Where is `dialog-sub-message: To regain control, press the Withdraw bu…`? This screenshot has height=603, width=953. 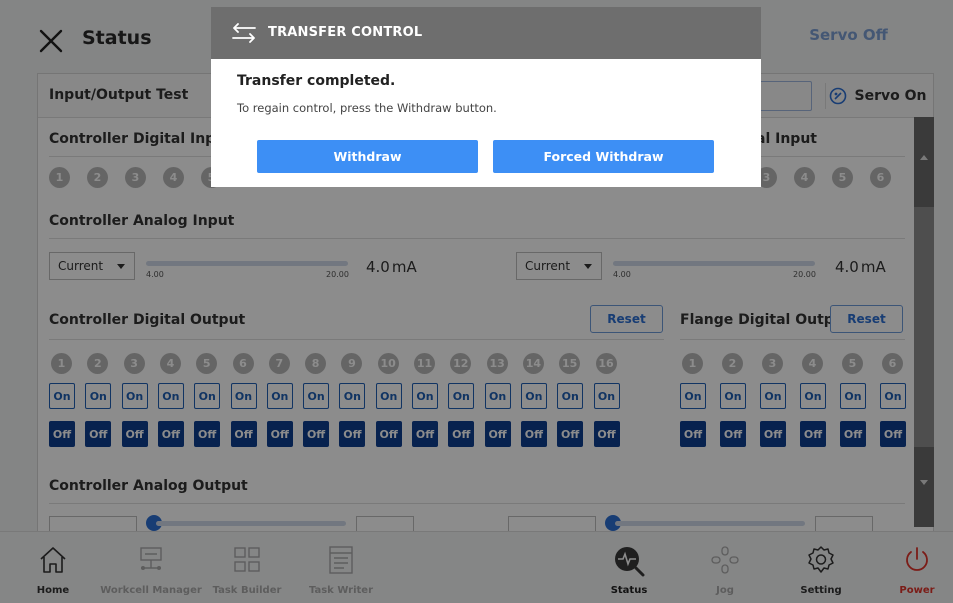
dialog-sub-message: To regain control, press the Withdraw bu… is located at coordinates (367, 108).